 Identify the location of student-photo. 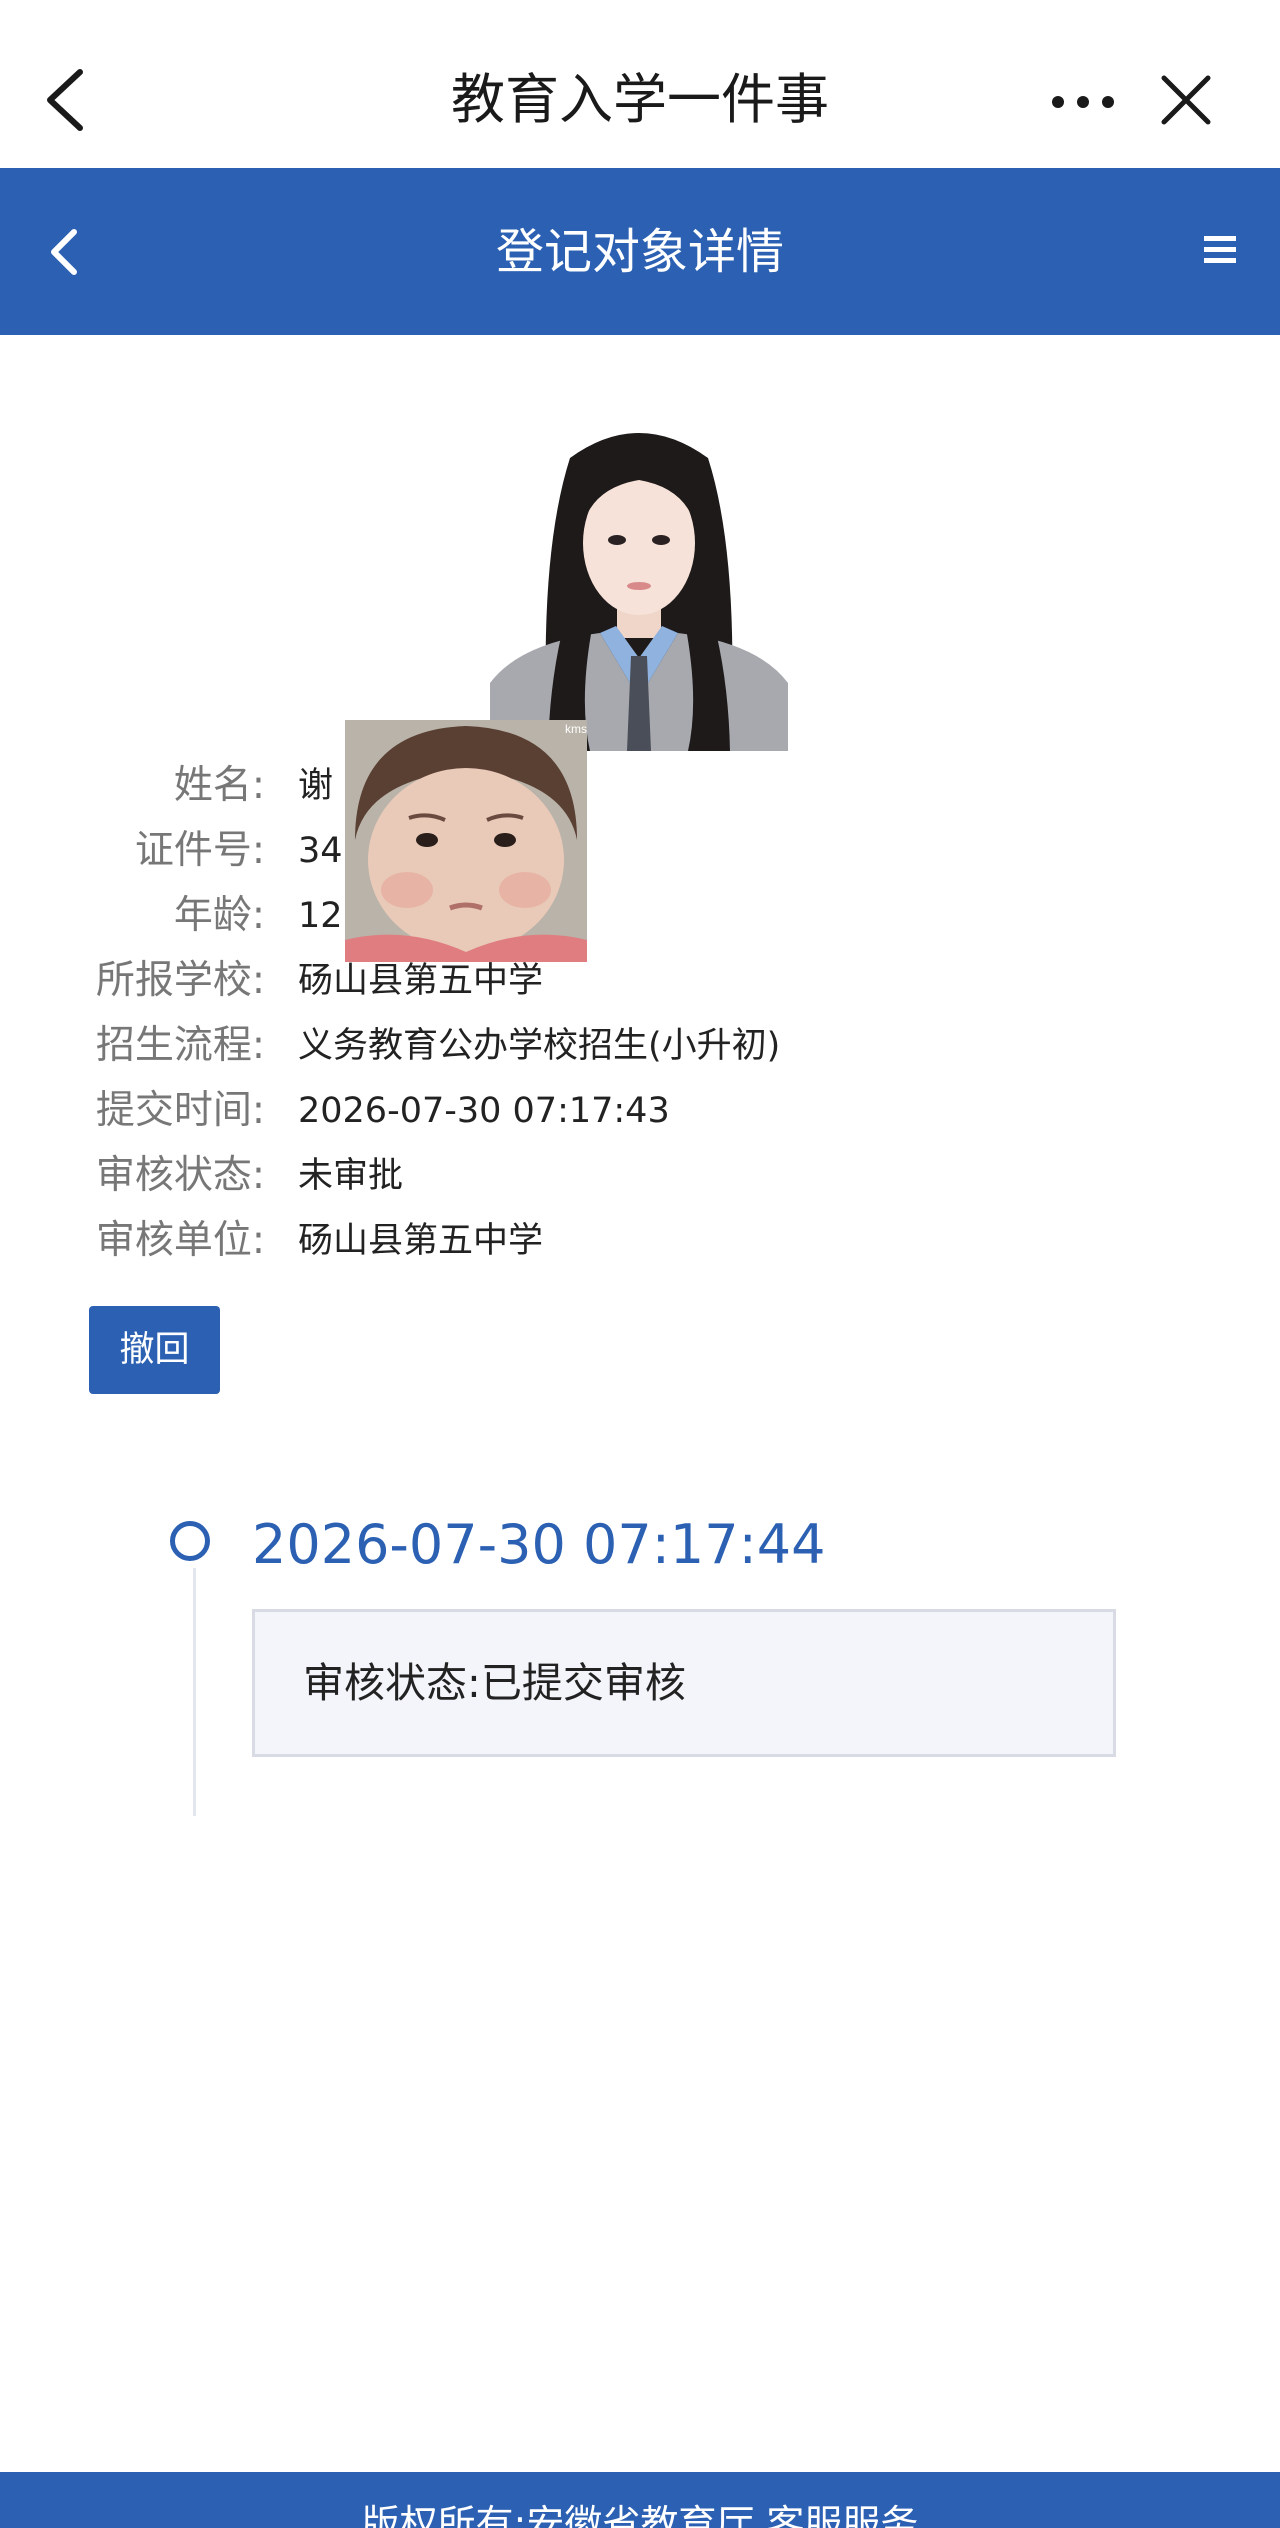
(639, 584).